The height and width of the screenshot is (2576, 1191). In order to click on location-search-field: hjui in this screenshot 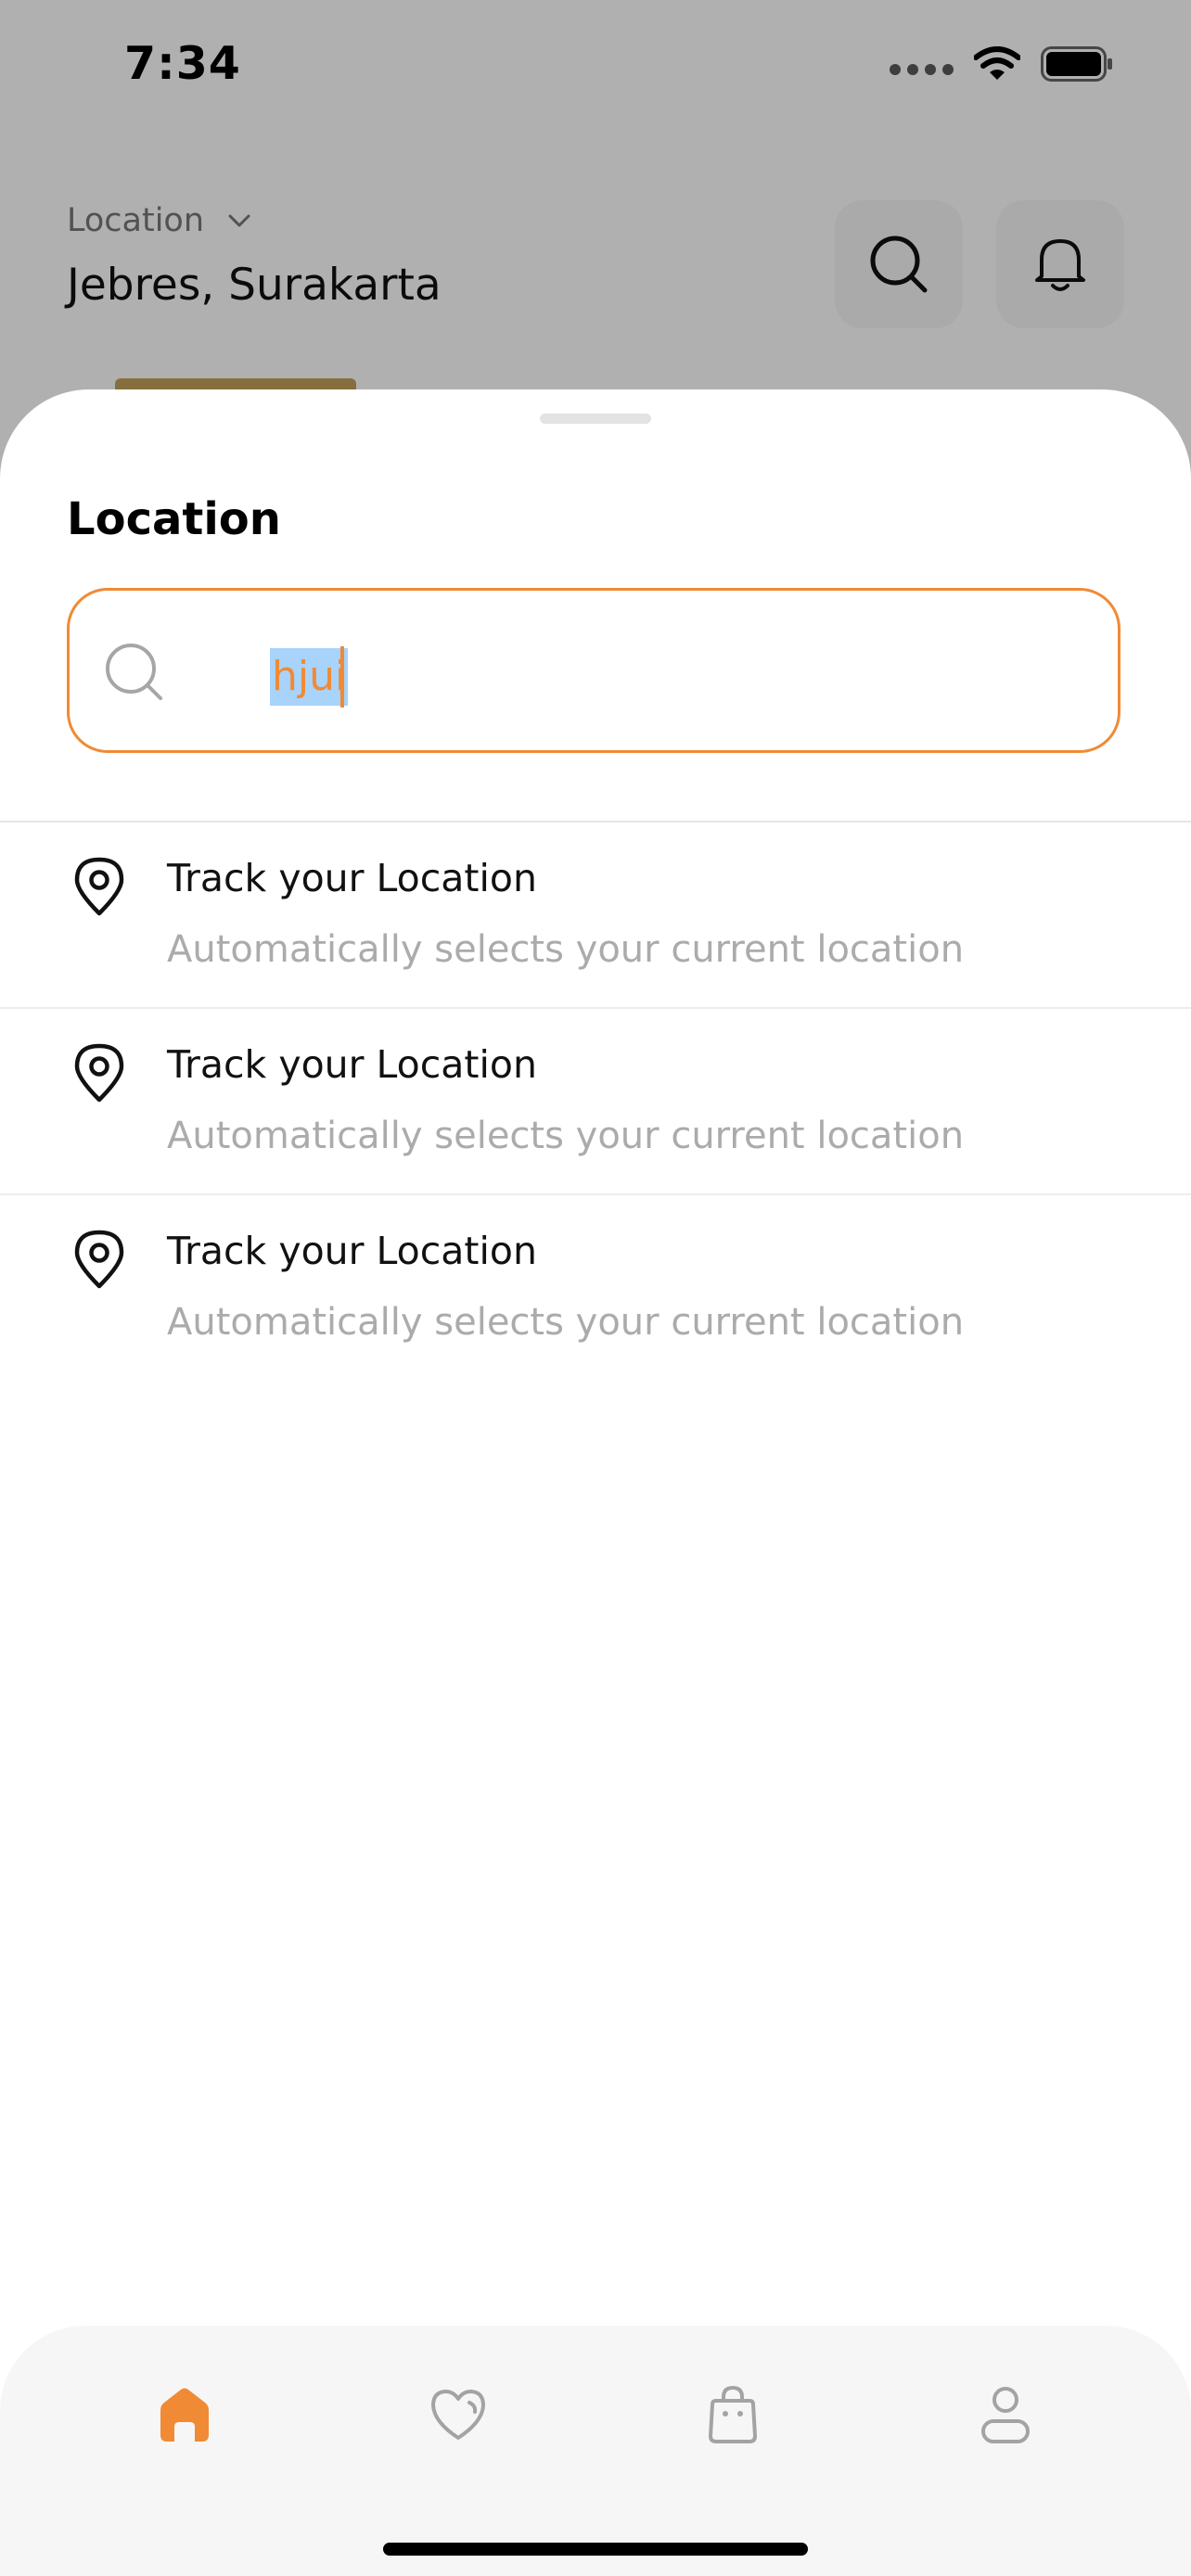, I will do `click(594, 670)`.